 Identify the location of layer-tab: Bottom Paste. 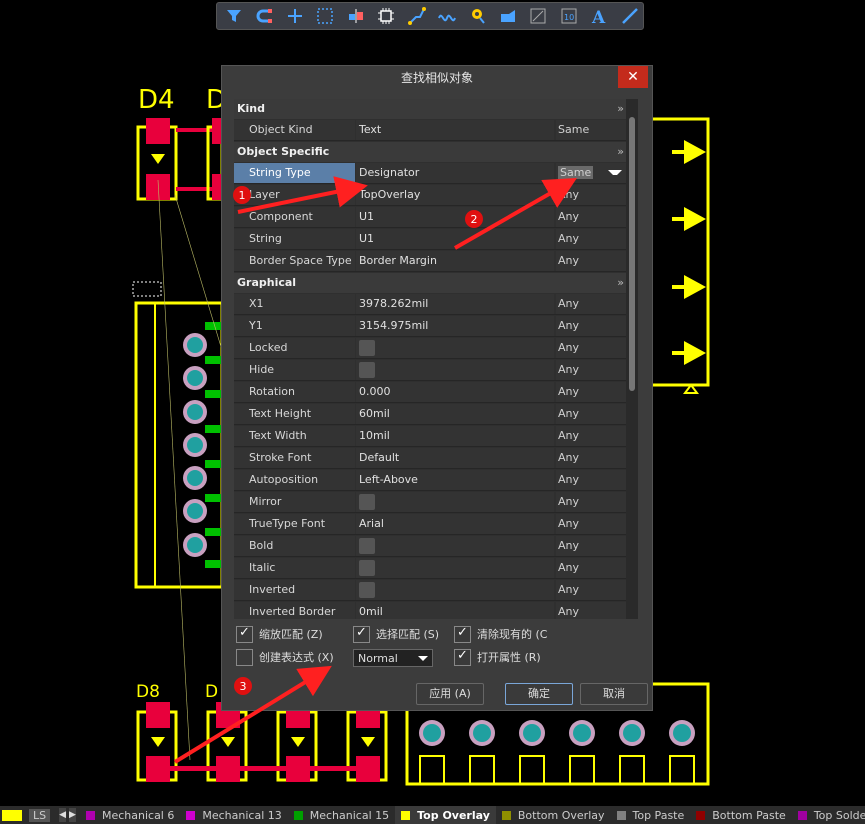
(741, 815).